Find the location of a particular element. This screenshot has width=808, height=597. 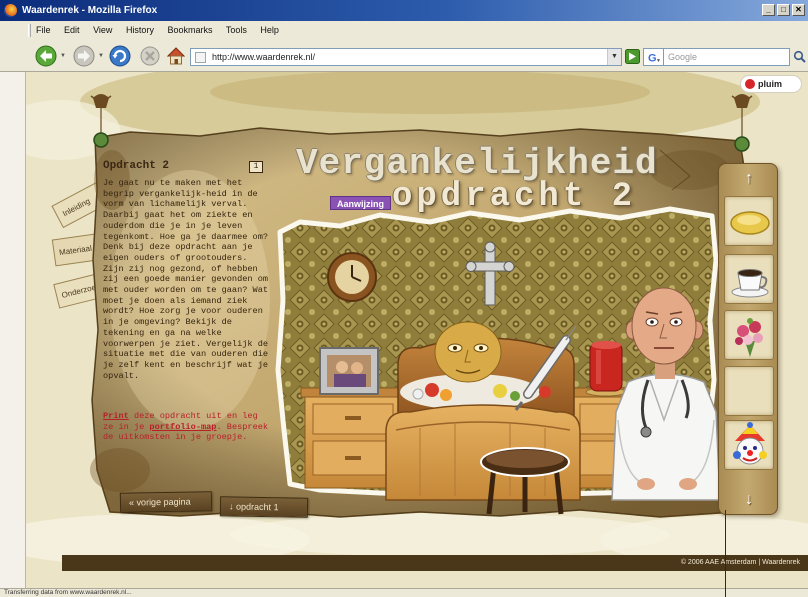

firefox-icon is located at coordinates (10, 10).